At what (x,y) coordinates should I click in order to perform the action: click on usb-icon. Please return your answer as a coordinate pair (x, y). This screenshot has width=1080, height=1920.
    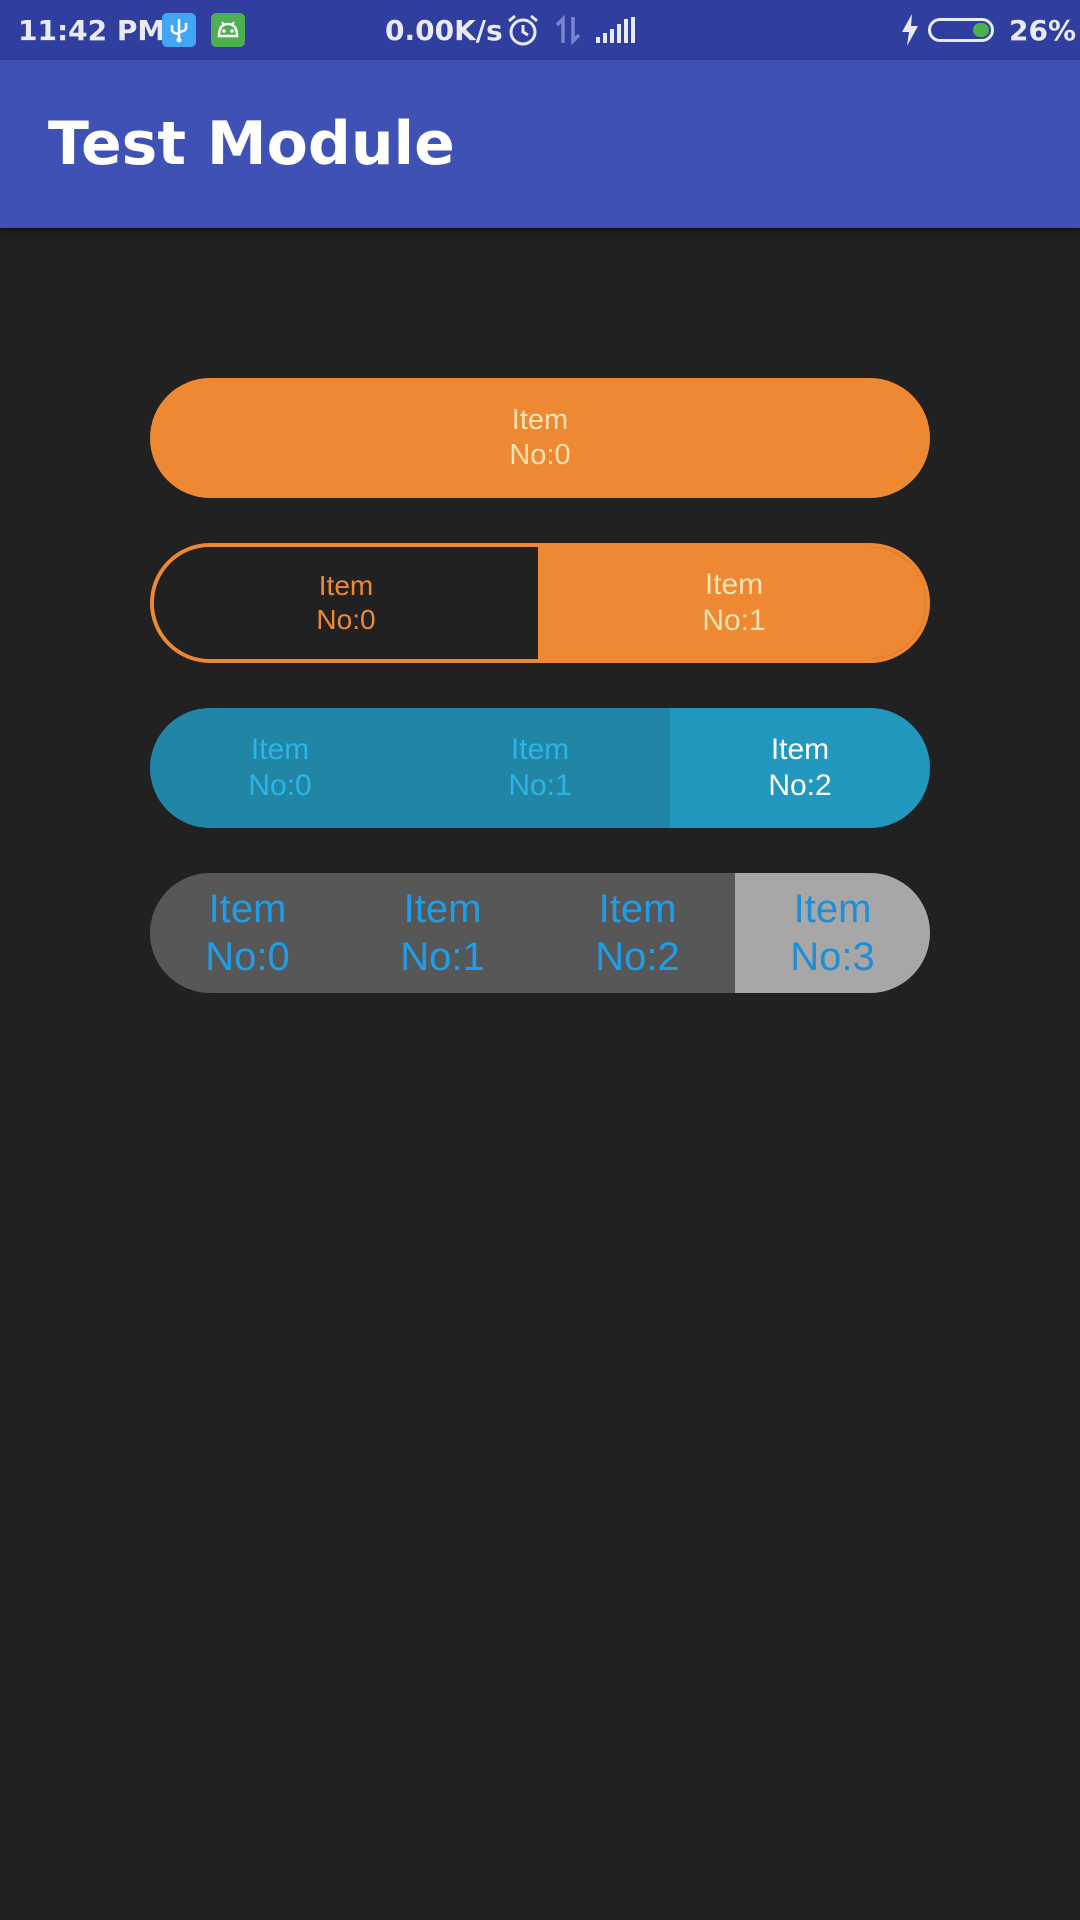
    Looking at the image, I should click on (179, 30).